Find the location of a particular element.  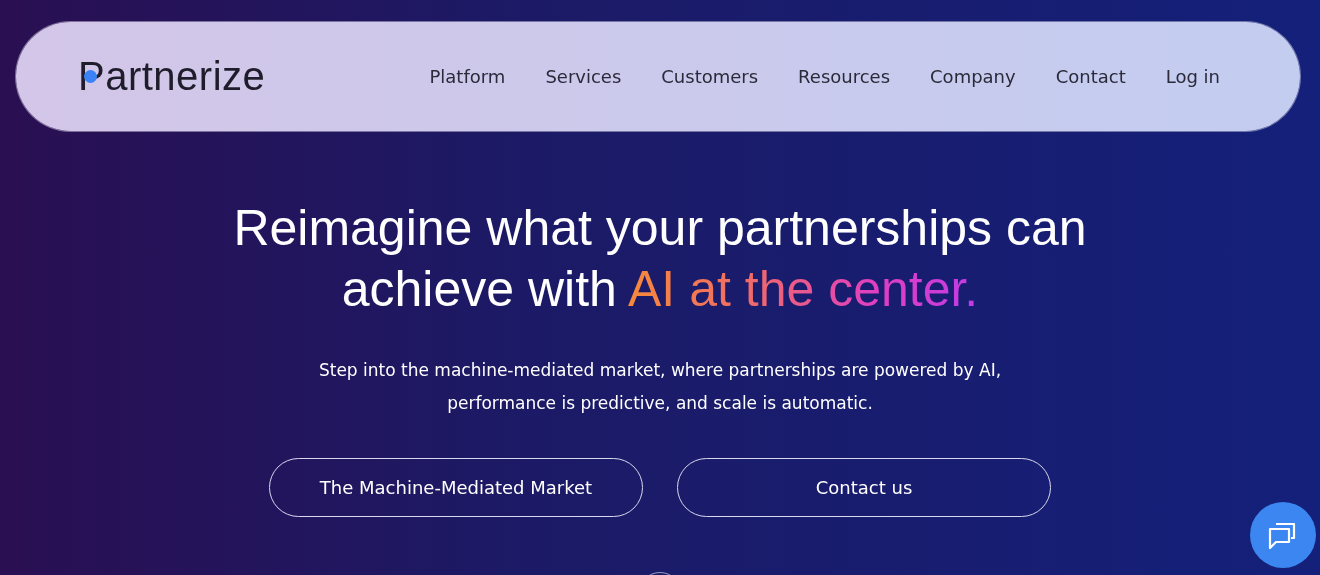

nav-link: Company is located at coordinates (973, 76).